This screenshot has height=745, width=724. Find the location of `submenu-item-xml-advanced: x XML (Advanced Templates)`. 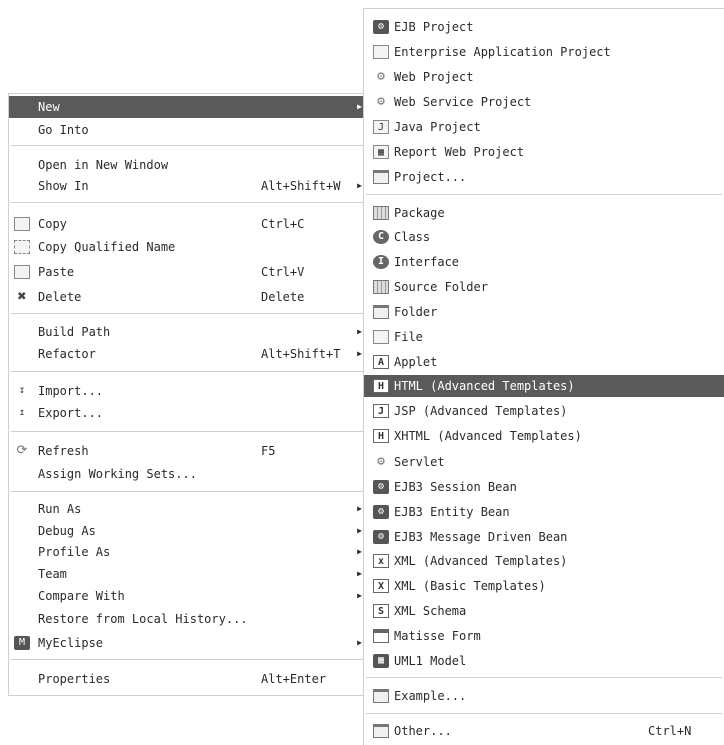

submenu-item-xml-advanced: x XML (Advanced Templates) is located at coordinates (544, 561).